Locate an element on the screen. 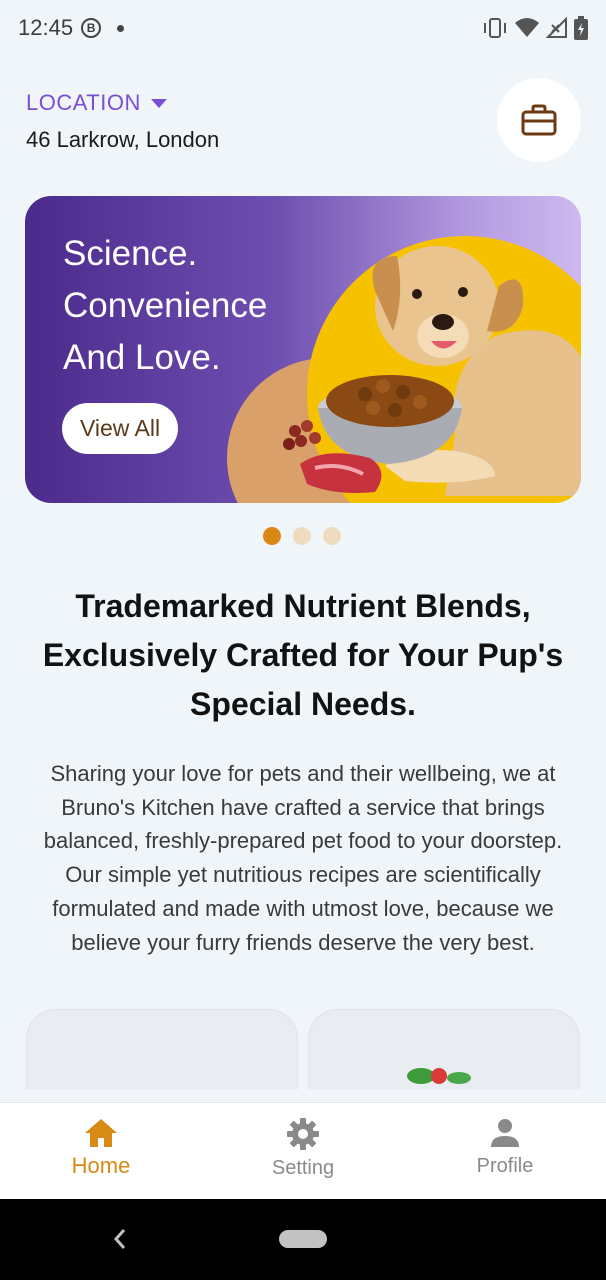 The height and width of the screenshot is (1280, 606). nav-item-setting: Setting is located at coordinates (303, 1151).